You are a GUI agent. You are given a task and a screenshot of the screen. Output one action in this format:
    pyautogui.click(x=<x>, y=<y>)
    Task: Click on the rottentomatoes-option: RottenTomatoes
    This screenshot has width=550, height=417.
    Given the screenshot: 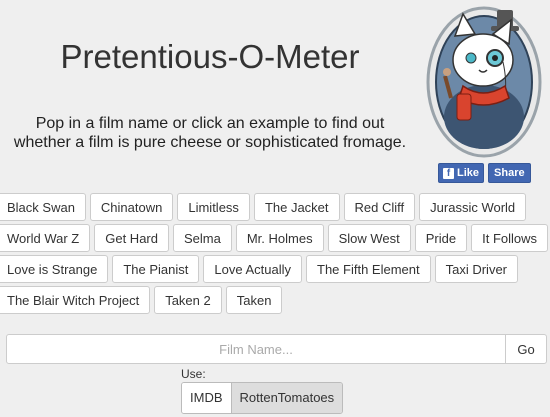 What is the action you would take?
    pyautogui.click(x=286, y=398)
    